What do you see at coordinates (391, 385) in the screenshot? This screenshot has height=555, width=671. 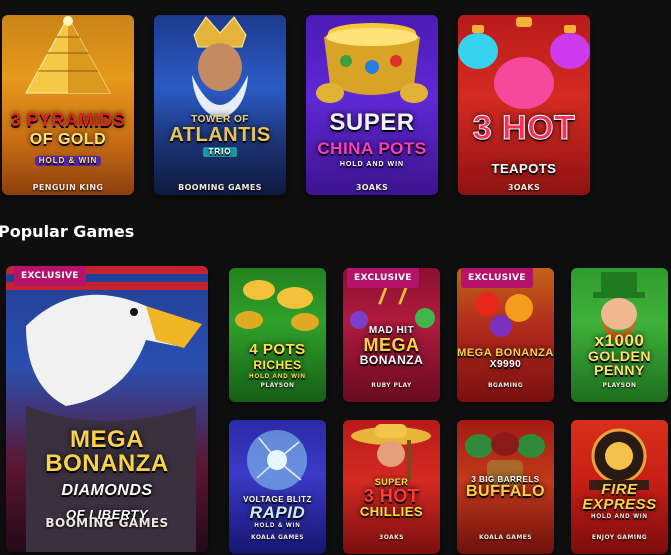 I see `provider-label: RUBY PLAY` at bounding box center [391, 385].